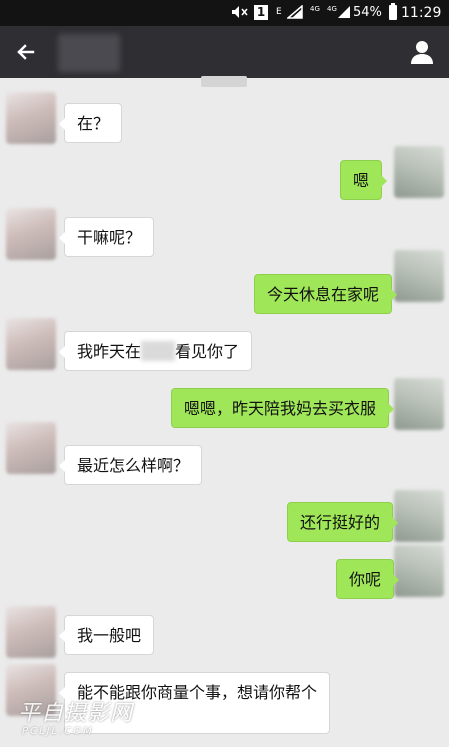  Describe the element at coordinates (224, 13) in the screenshot. I see `status-bar: 1 E 4G 4G 54% 11:29` at that location.